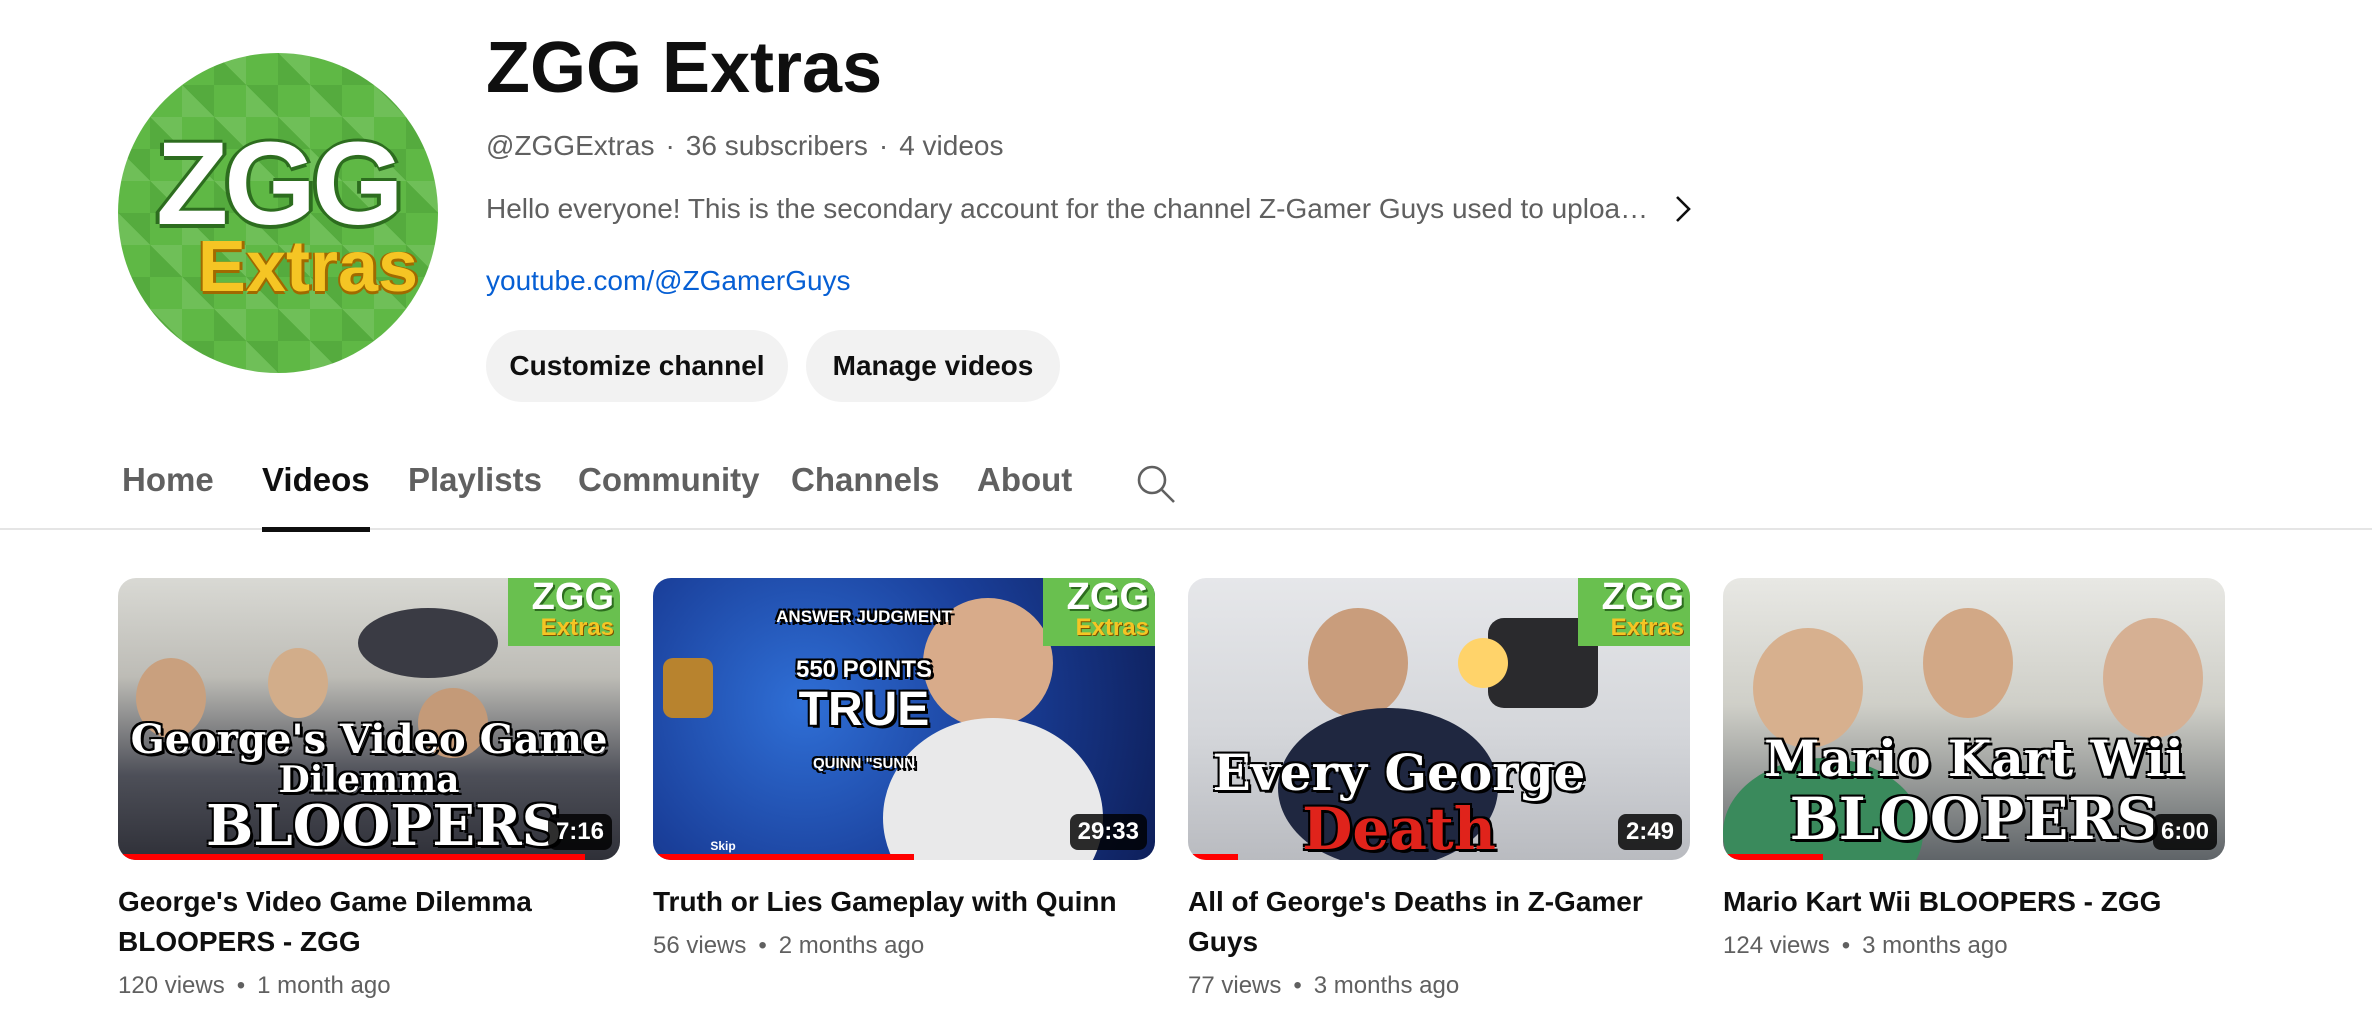 This screenshot has height=1030, width=2372. Describe the element at coordinates (324, 985) in the screenshot. I see `upload-age: 1 month ago` at that location.